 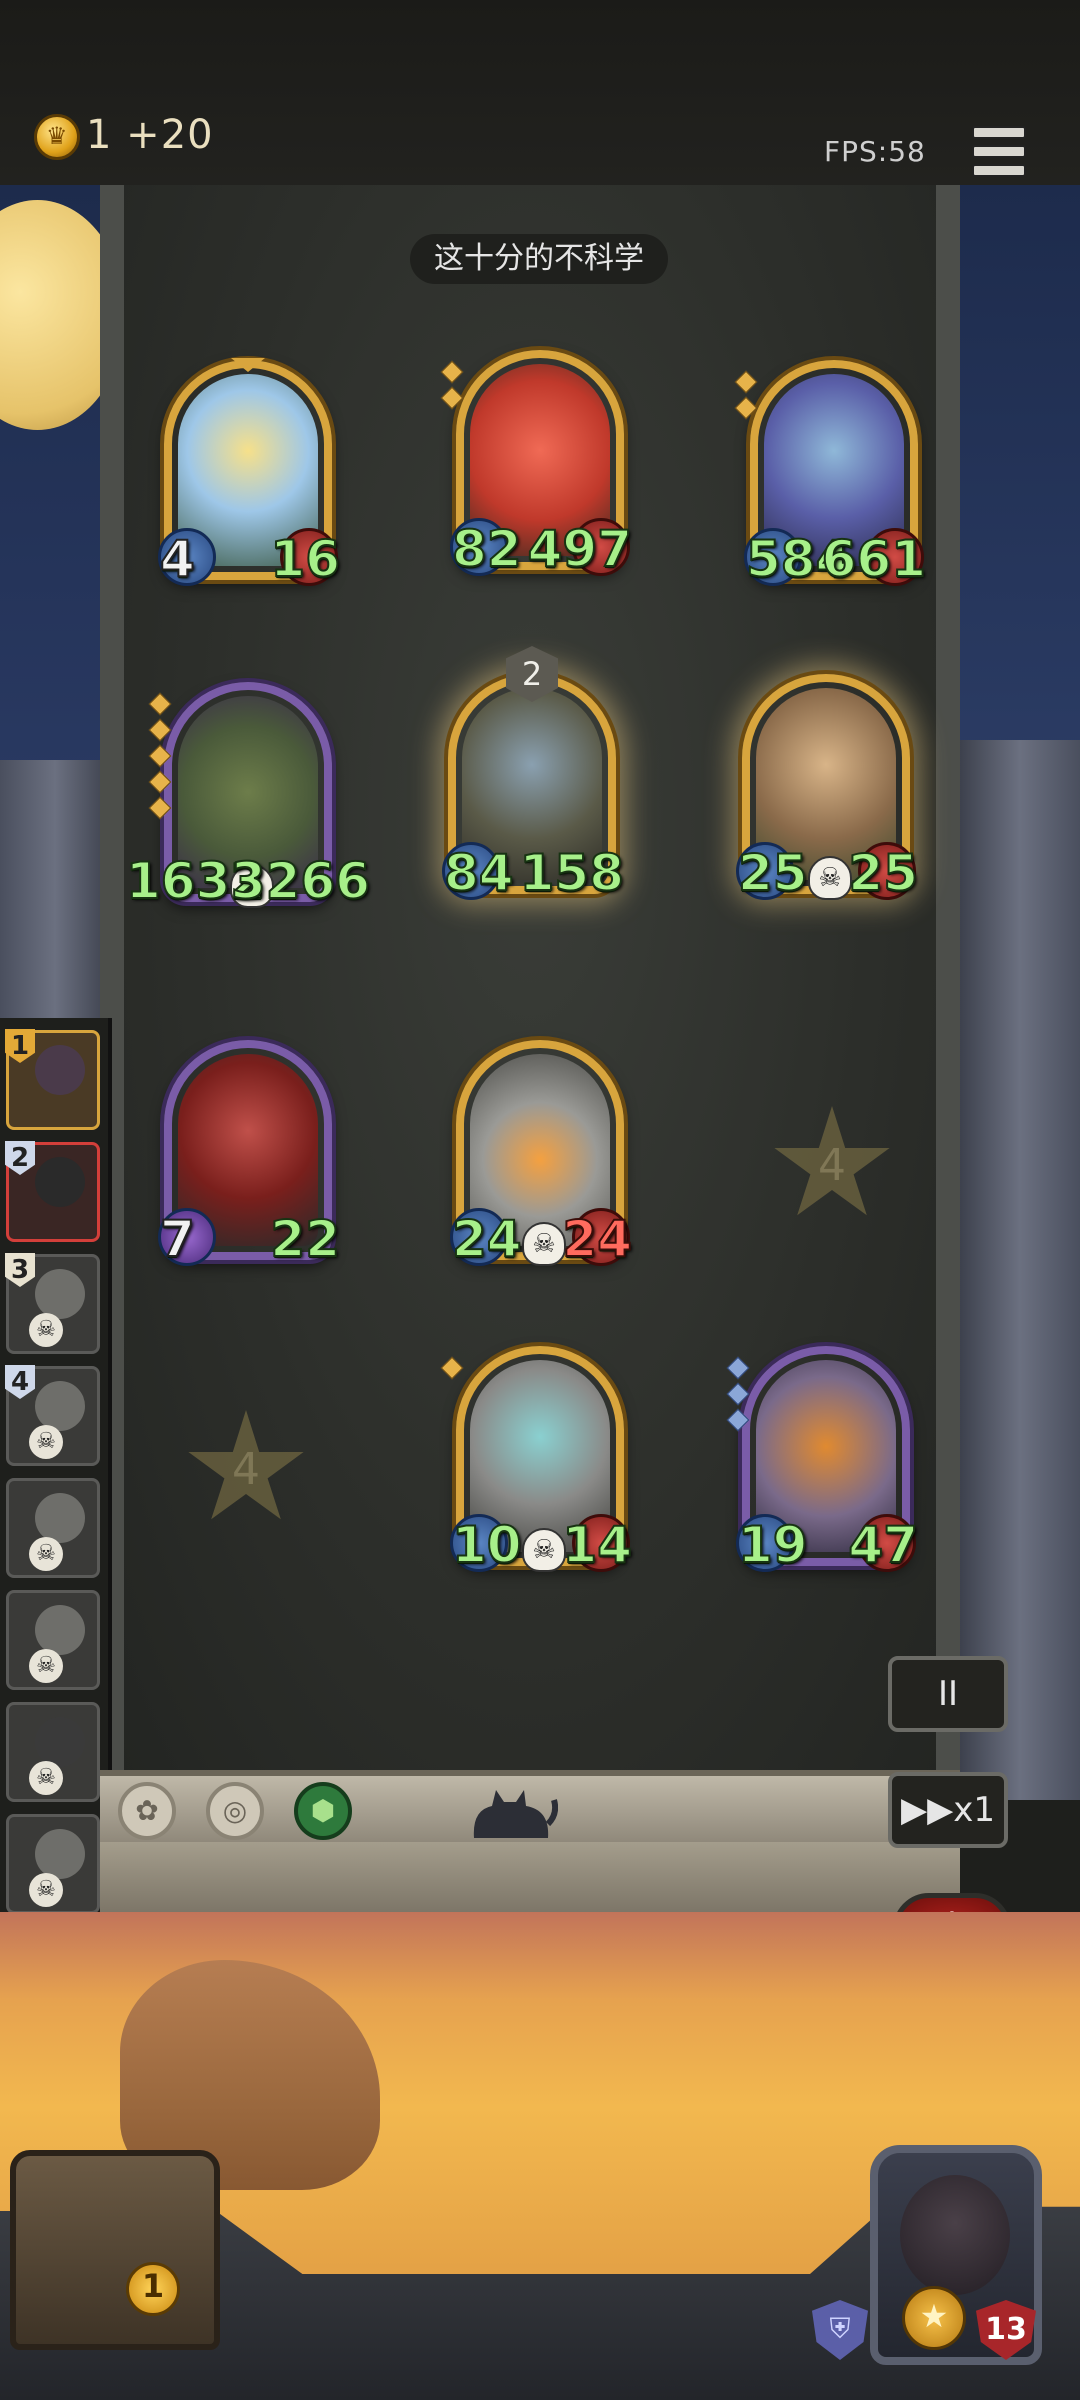 What do you see at coordinates (934, 2318) in the screenshot?
I see `star-icon: ★` at bounding box center [934, 2318].